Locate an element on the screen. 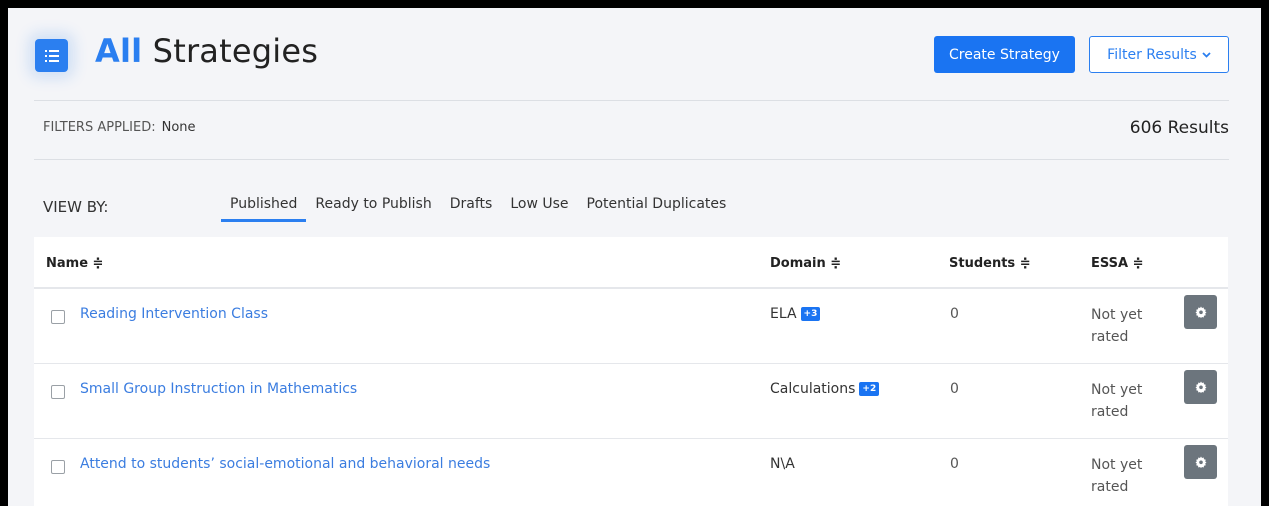 This screenshot has width=1269, height=506. tab-published: Published is located at coordinates (264, 209).